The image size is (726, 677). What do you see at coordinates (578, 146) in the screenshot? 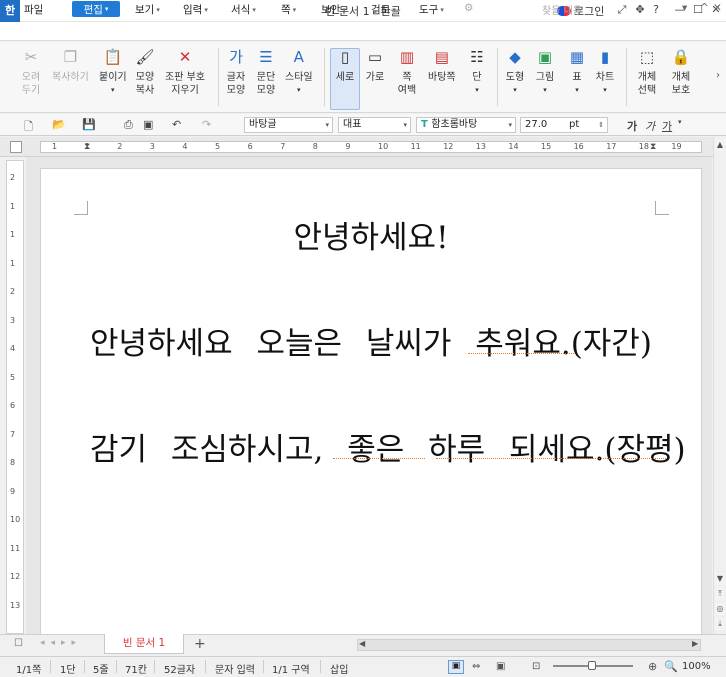
I see `ruler-number: 16` at bounding box center [578, 146].